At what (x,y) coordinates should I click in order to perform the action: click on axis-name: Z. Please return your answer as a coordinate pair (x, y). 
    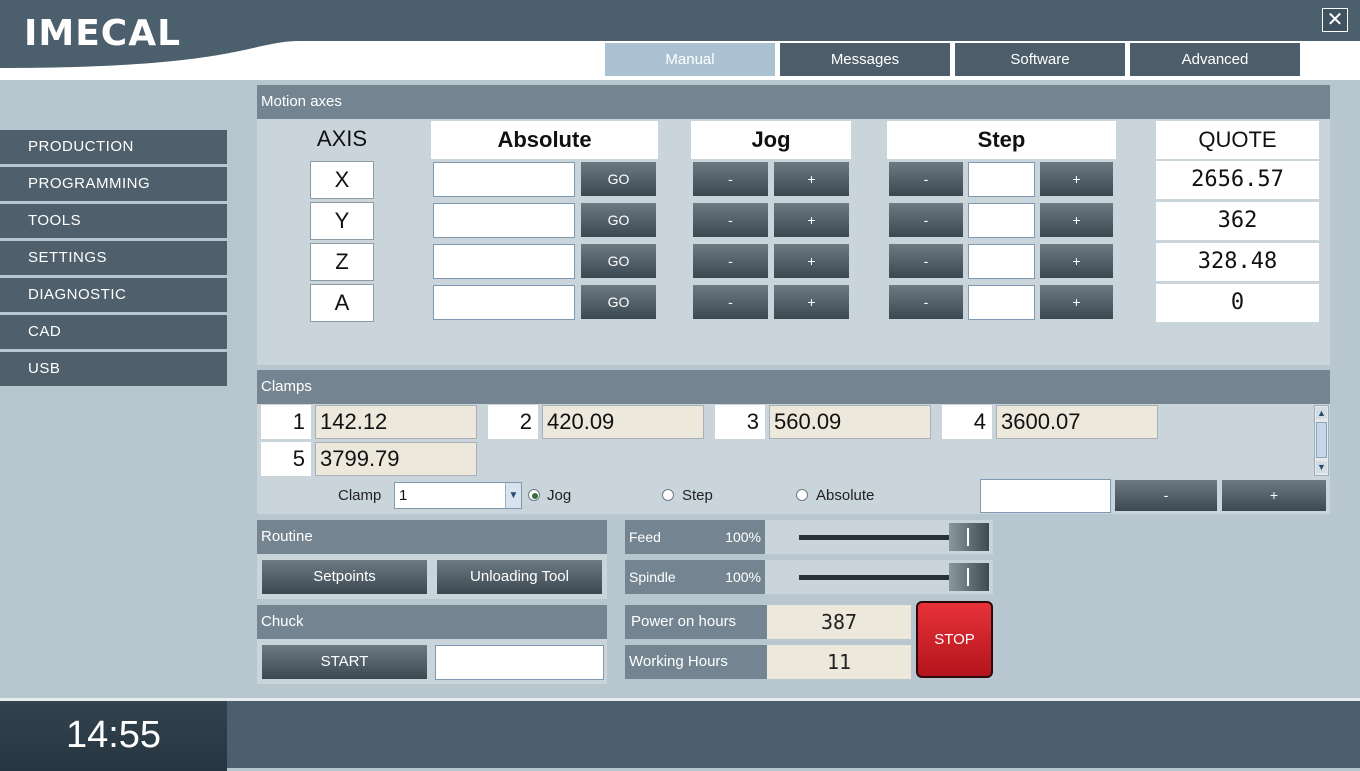
    Looking at the image, I should click on (342, 262).